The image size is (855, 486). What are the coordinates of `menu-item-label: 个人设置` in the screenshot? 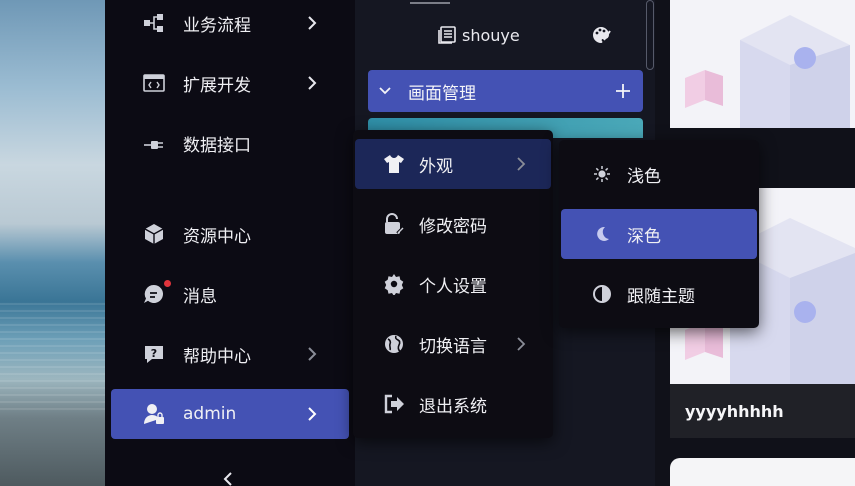 It's located at (453, 286).